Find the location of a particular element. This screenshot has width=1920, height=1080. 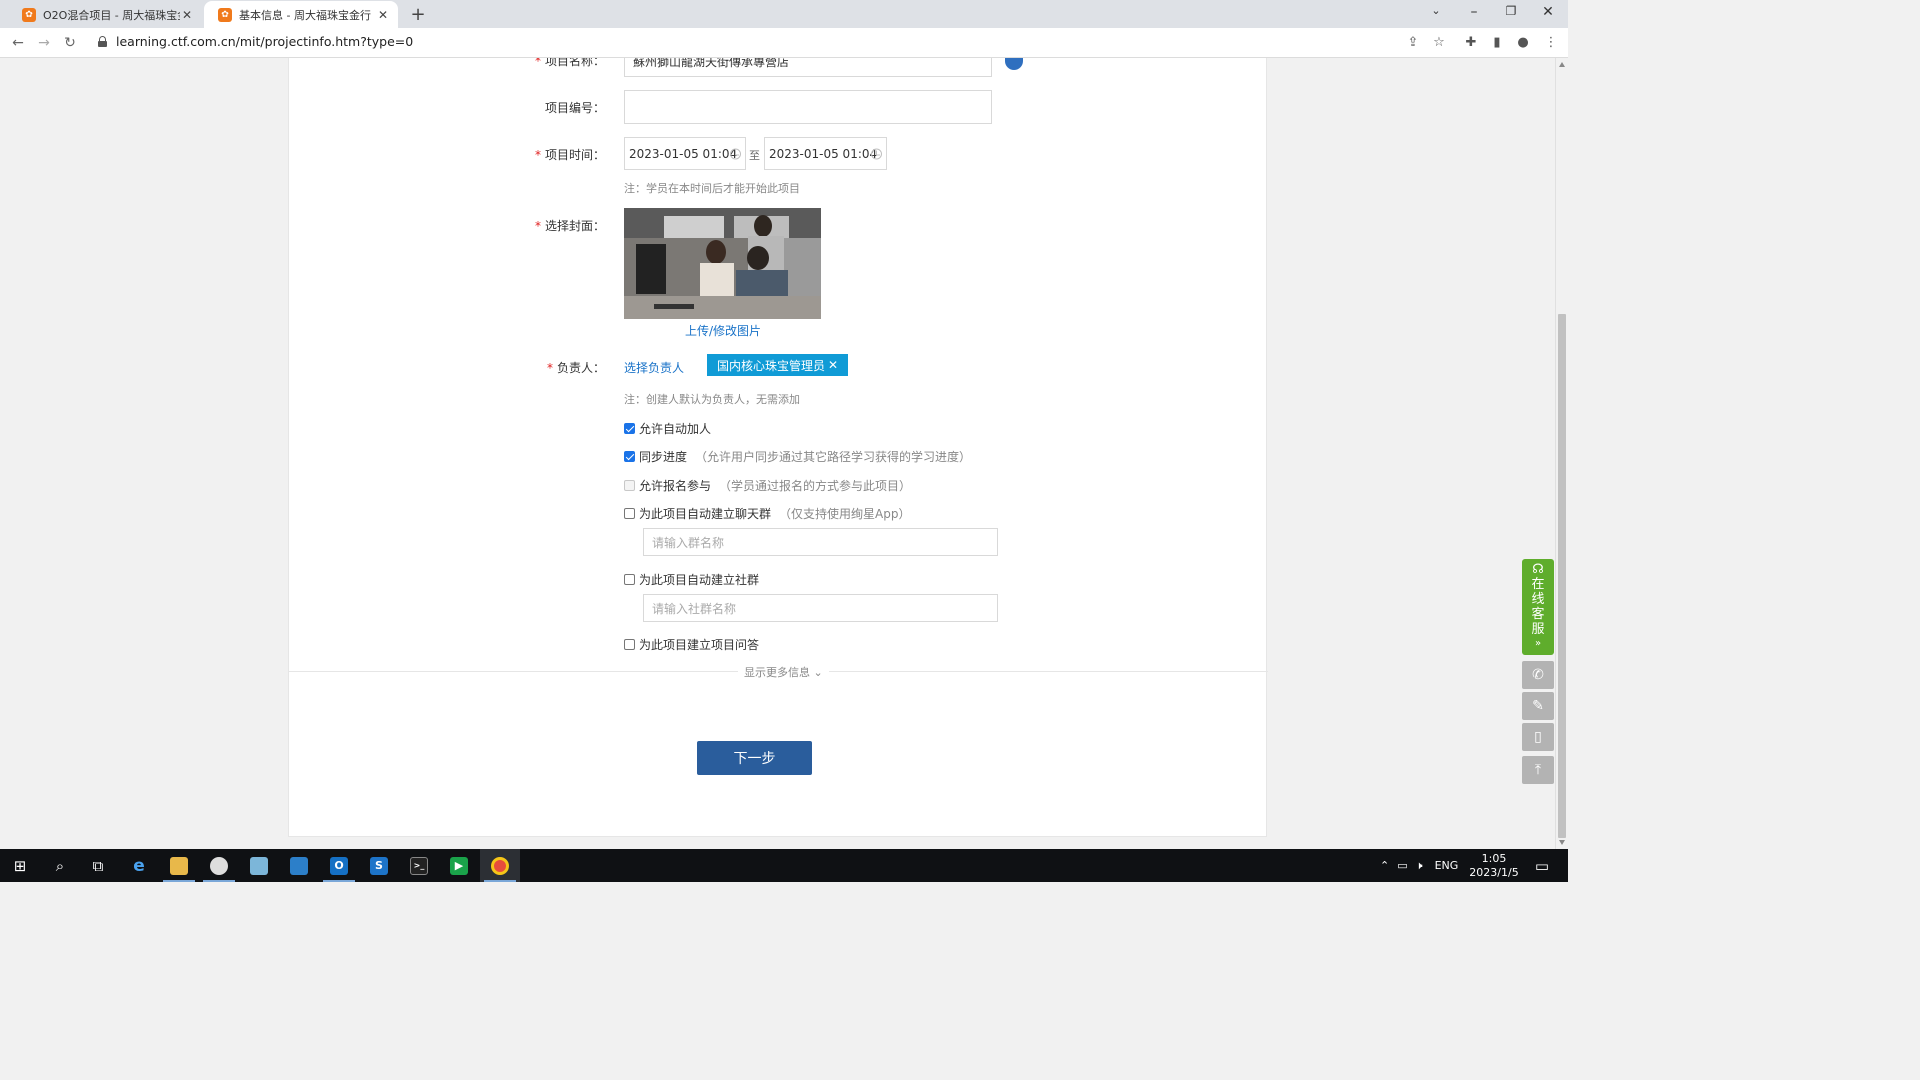

taskbar-clock: 1:05 2023/1/5 is located at coordinates (1494, 866).